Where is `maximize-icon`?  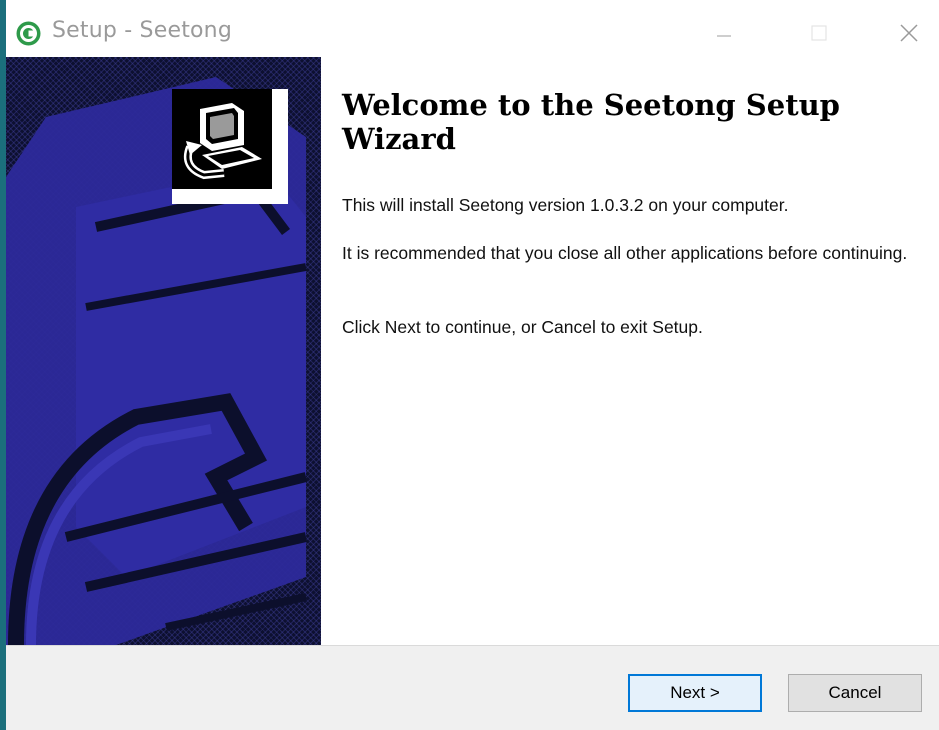
maximize-icon is located at coordinates (819, 33).